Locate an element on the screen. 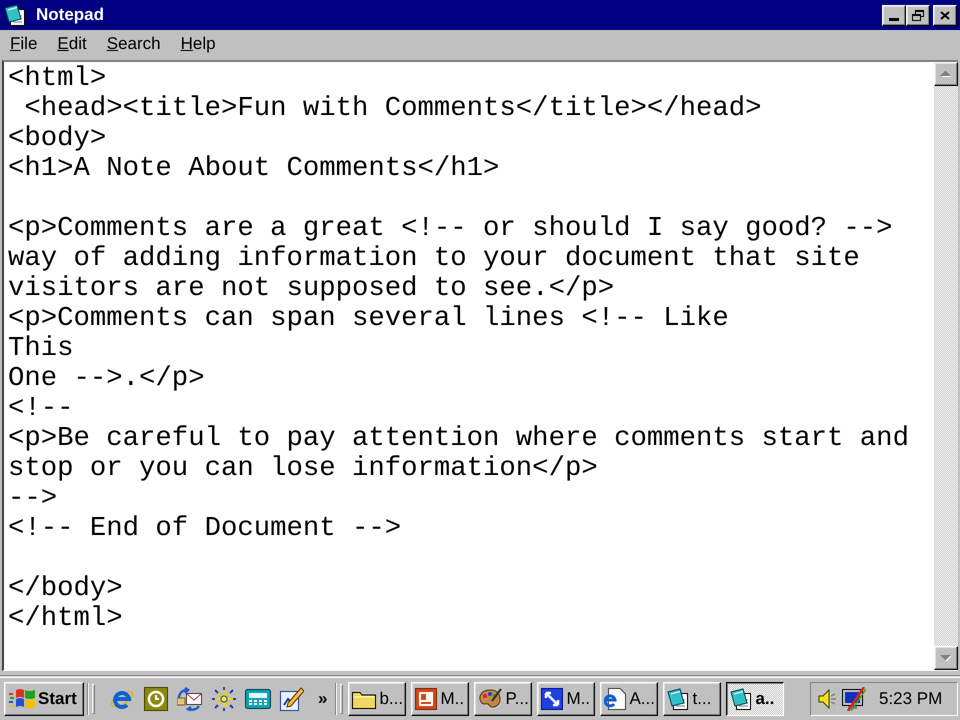 The image size is (960, 720). start-button: Start is located at coordinates (44, 699).